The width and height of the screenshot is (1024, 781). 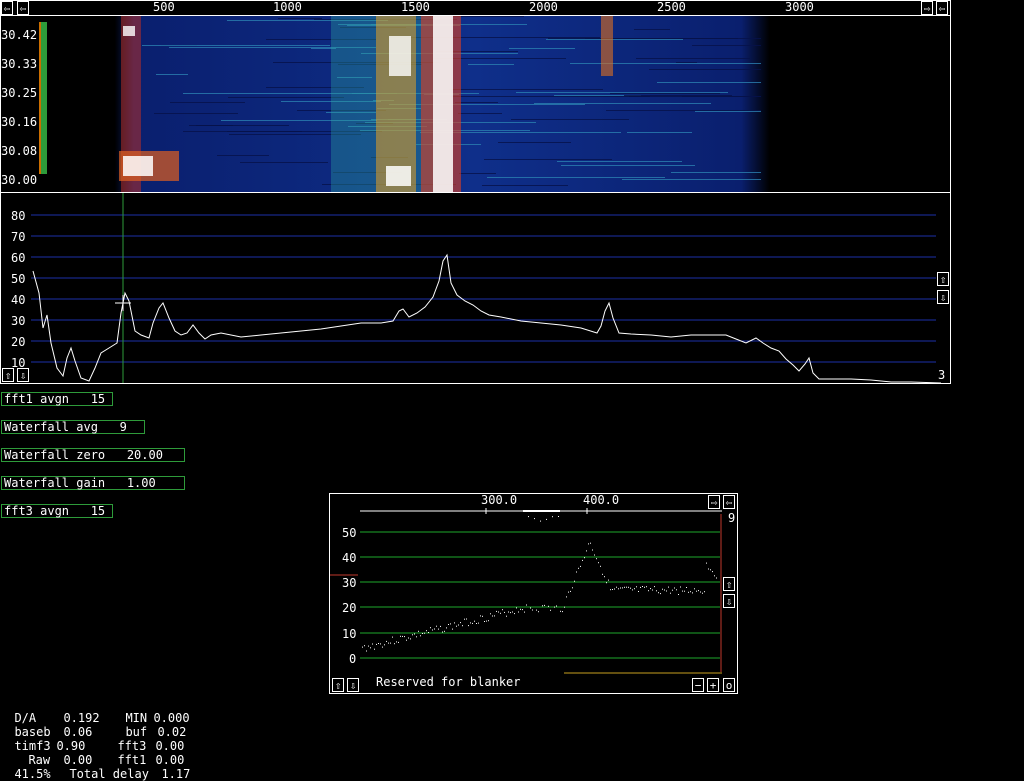 I want to click on scroll-left-button: ⇦, so click(x=7, y=8).